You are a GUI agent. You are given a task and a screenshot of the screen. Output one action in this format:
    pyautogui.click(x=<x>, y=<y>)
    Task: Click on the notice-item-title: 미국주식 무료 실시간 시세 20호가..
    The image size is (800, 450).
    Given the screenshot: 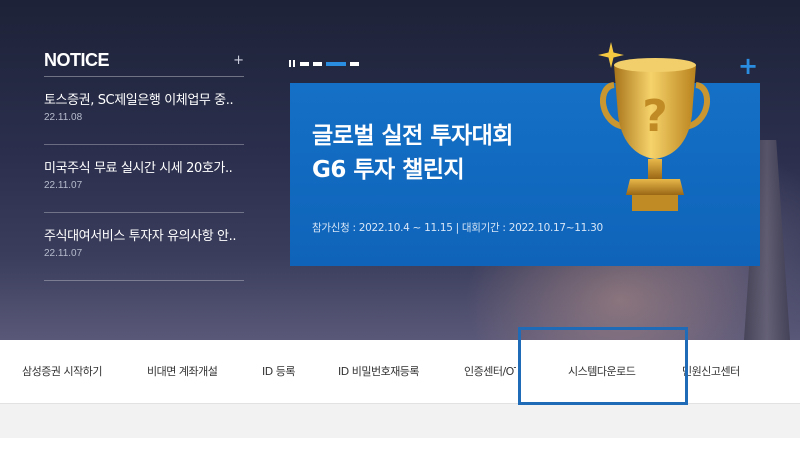 What is the action you would take?
    pyautogui.click(x=144, y=166)
    